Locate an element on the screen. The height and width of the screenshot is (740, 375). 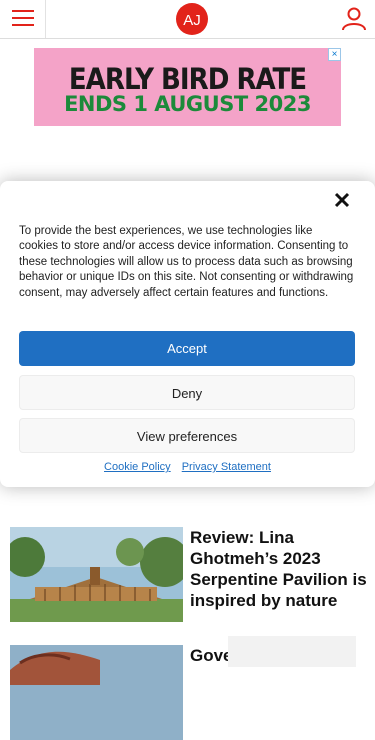
privacy-statement-link: Privacy Statement is located at coordinates (226, 467).